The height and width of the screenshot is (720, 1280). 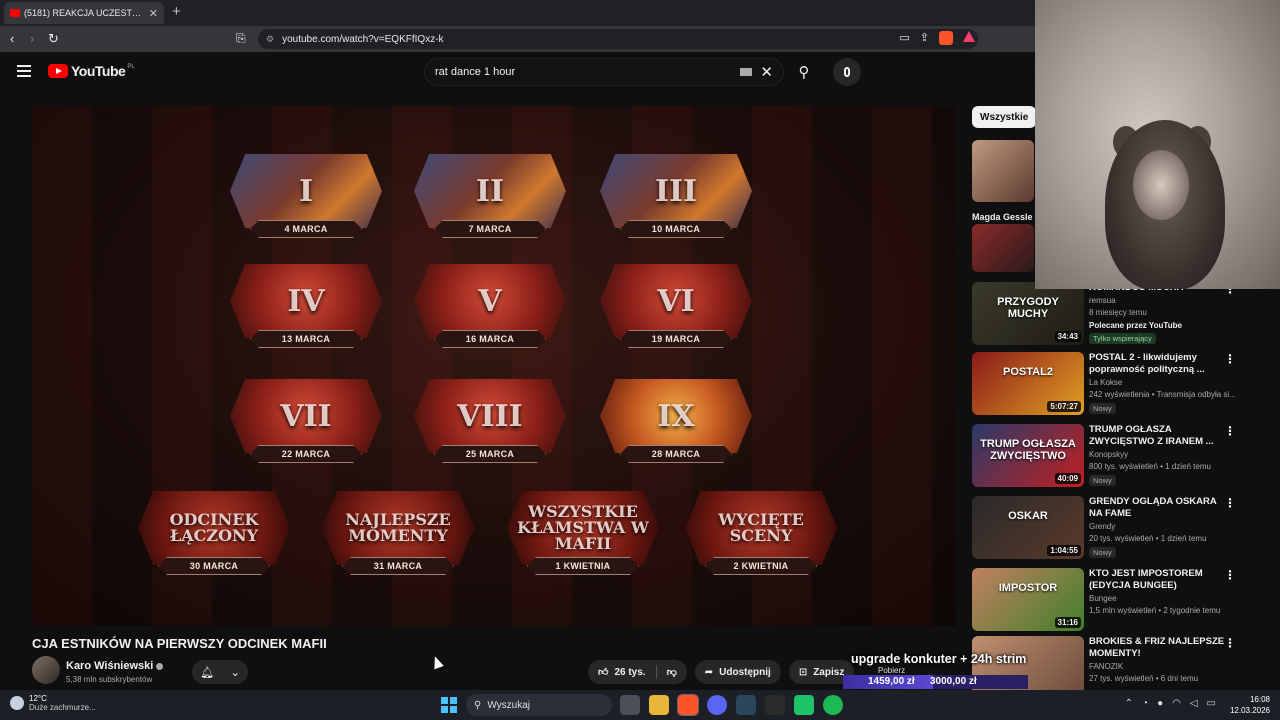 What do you see at coordinates (1249, 710) in the screenshot?
I see `clock-date: 12.03.2026` at bounding box center [1249, 710].